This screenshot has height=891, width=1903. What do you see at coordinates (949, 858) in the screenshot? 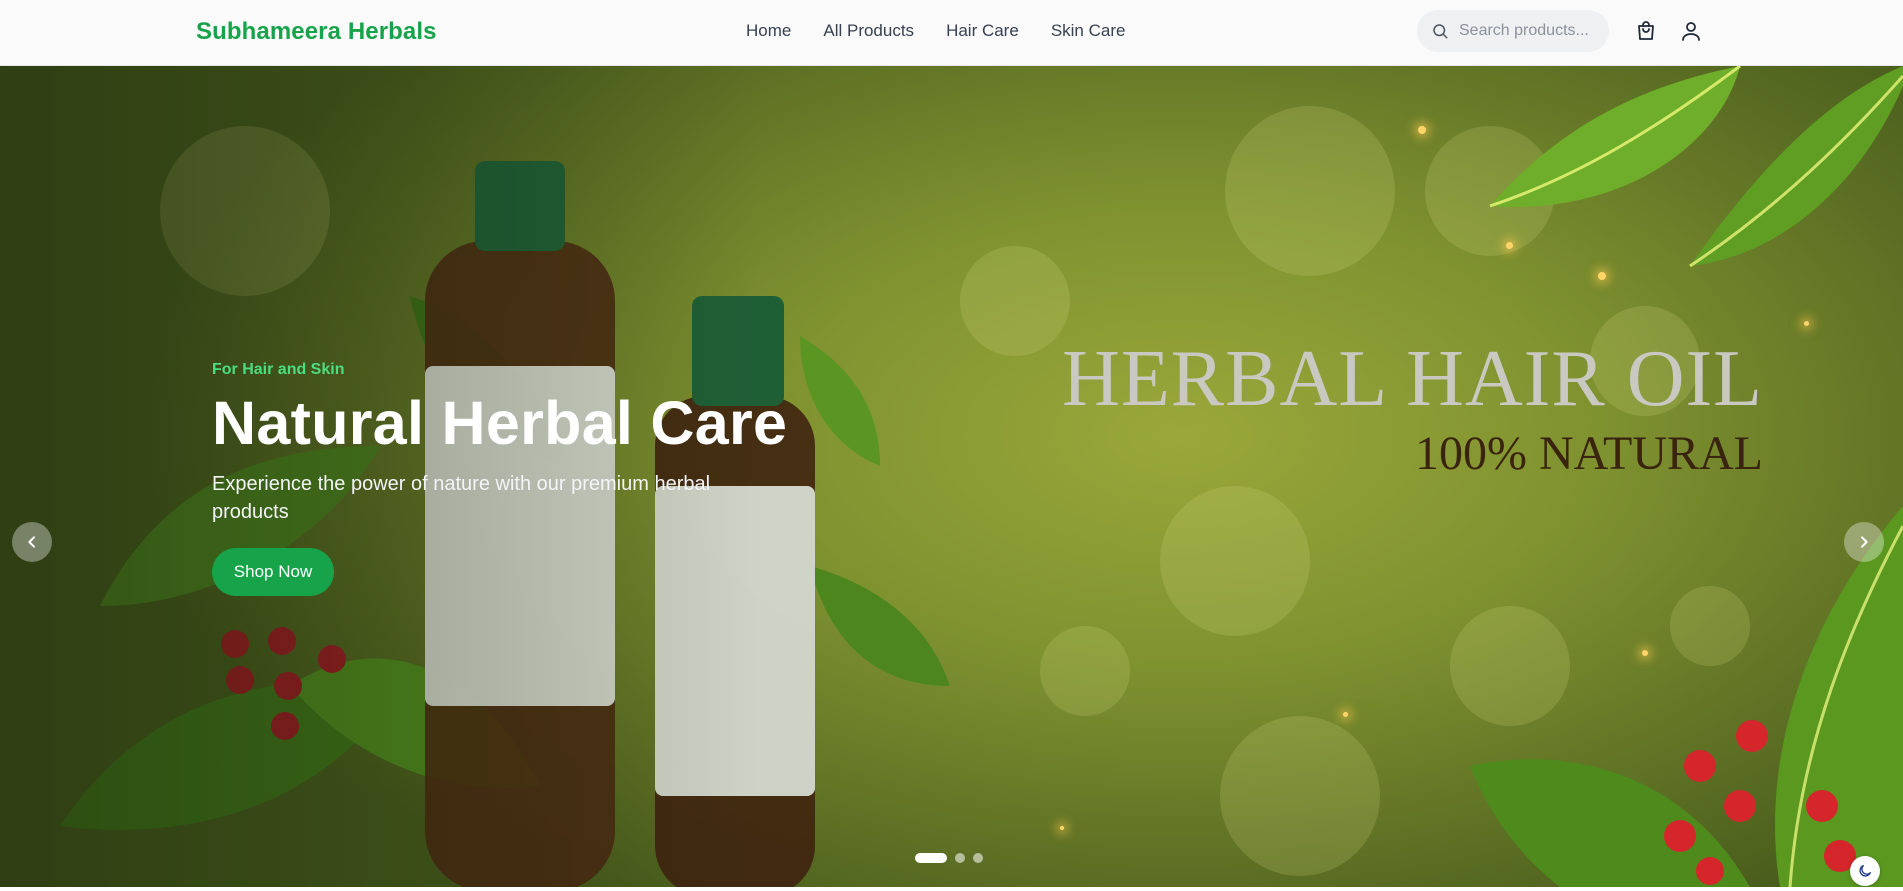
I see `carousel-indicators` at bounding box center [949, 858].